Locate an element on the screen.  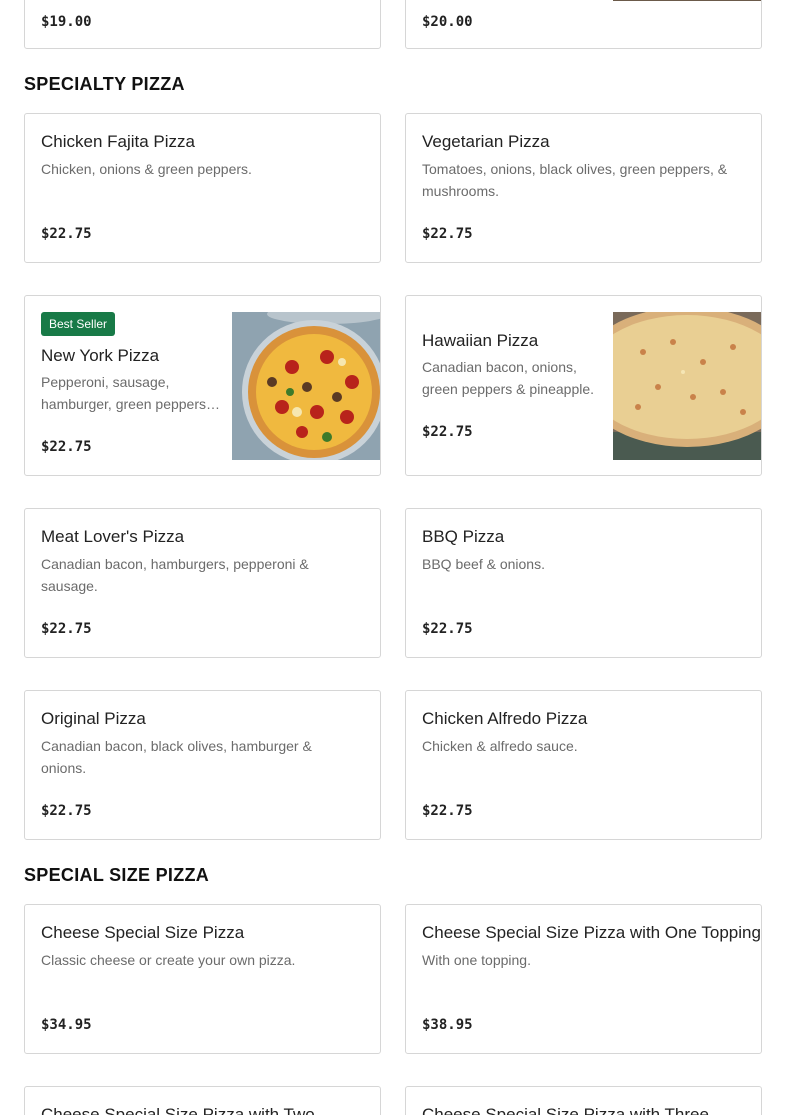
item-price: $20.00 is located at coordinates (447, 22).